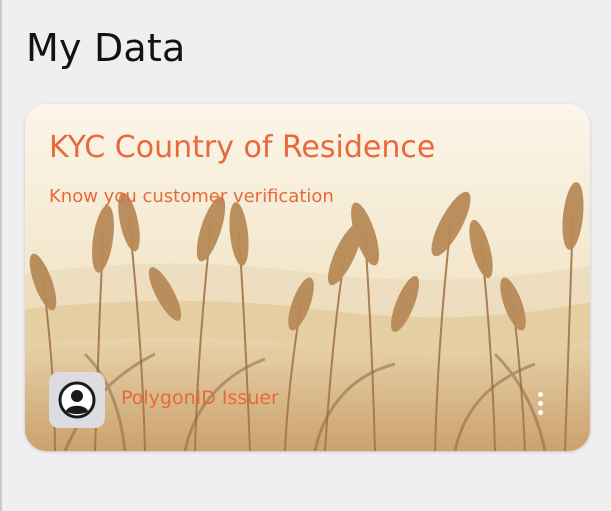  Describe the element at coordinates (106, 48) in the screenshot. I see `page-title: My Data` at that location.